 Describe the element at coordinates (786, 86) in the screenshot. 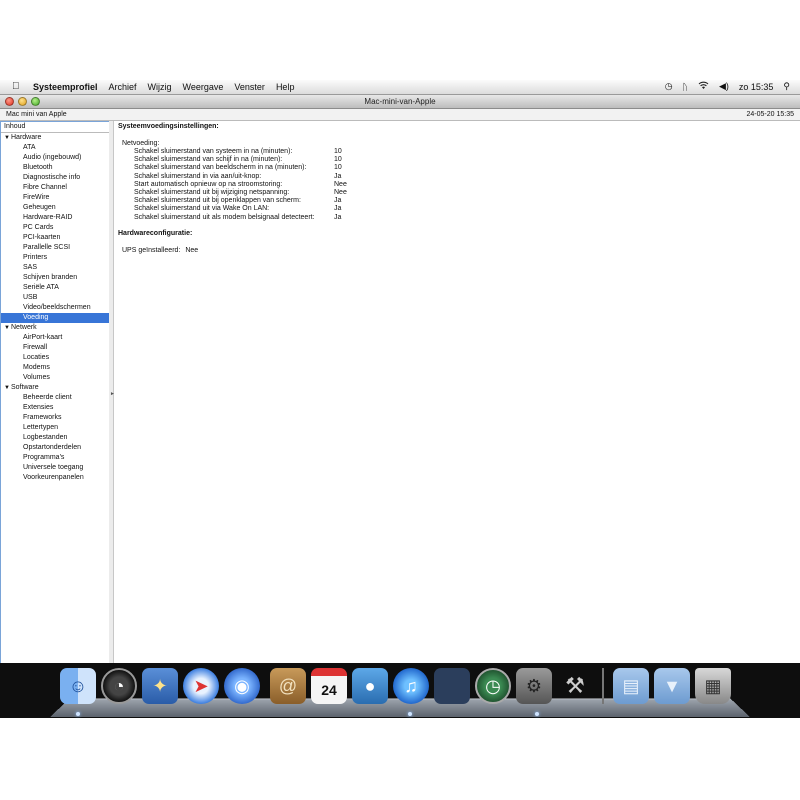

I see `spotlight-search-icon: ⚲` at that location.